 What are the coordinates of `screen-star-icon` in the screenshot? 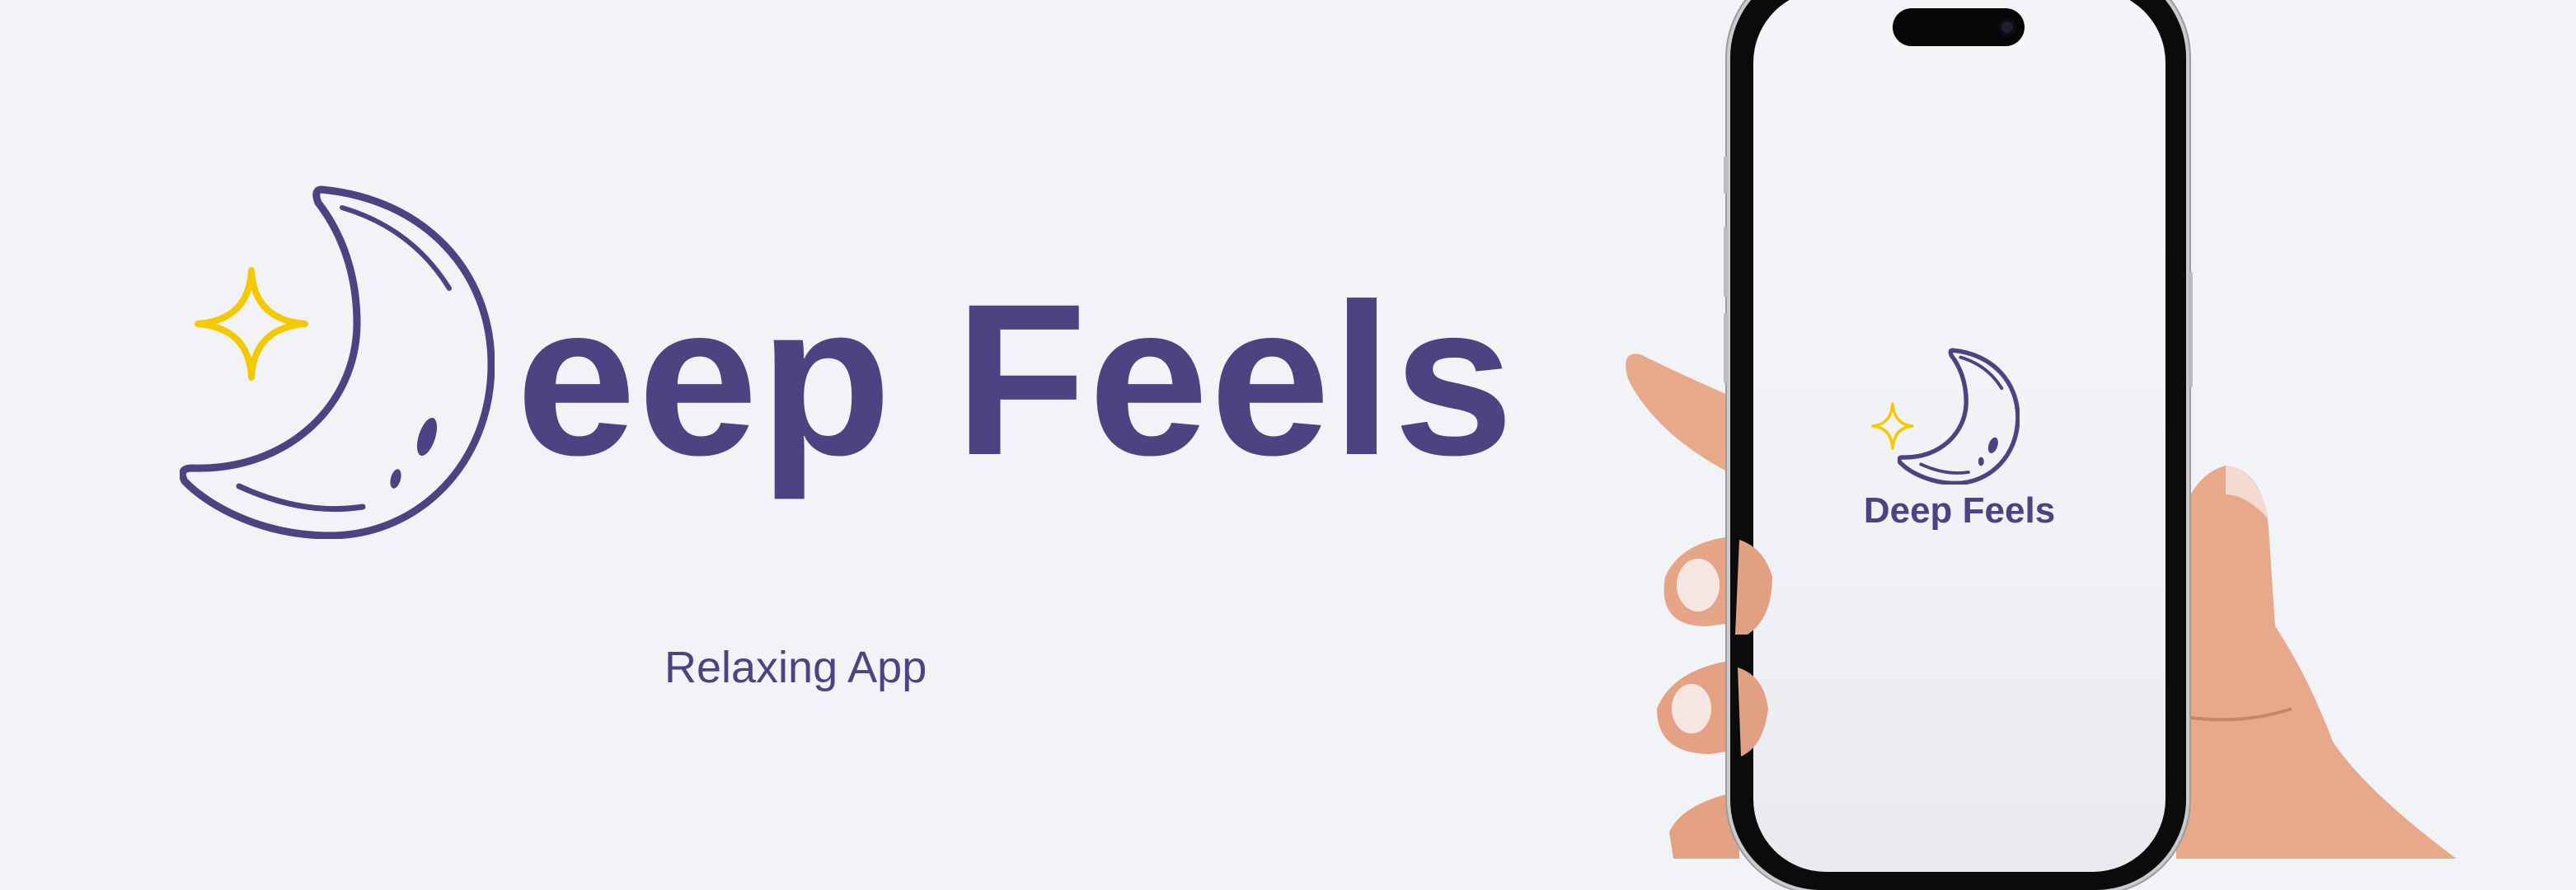 It's located at (1893, 426).